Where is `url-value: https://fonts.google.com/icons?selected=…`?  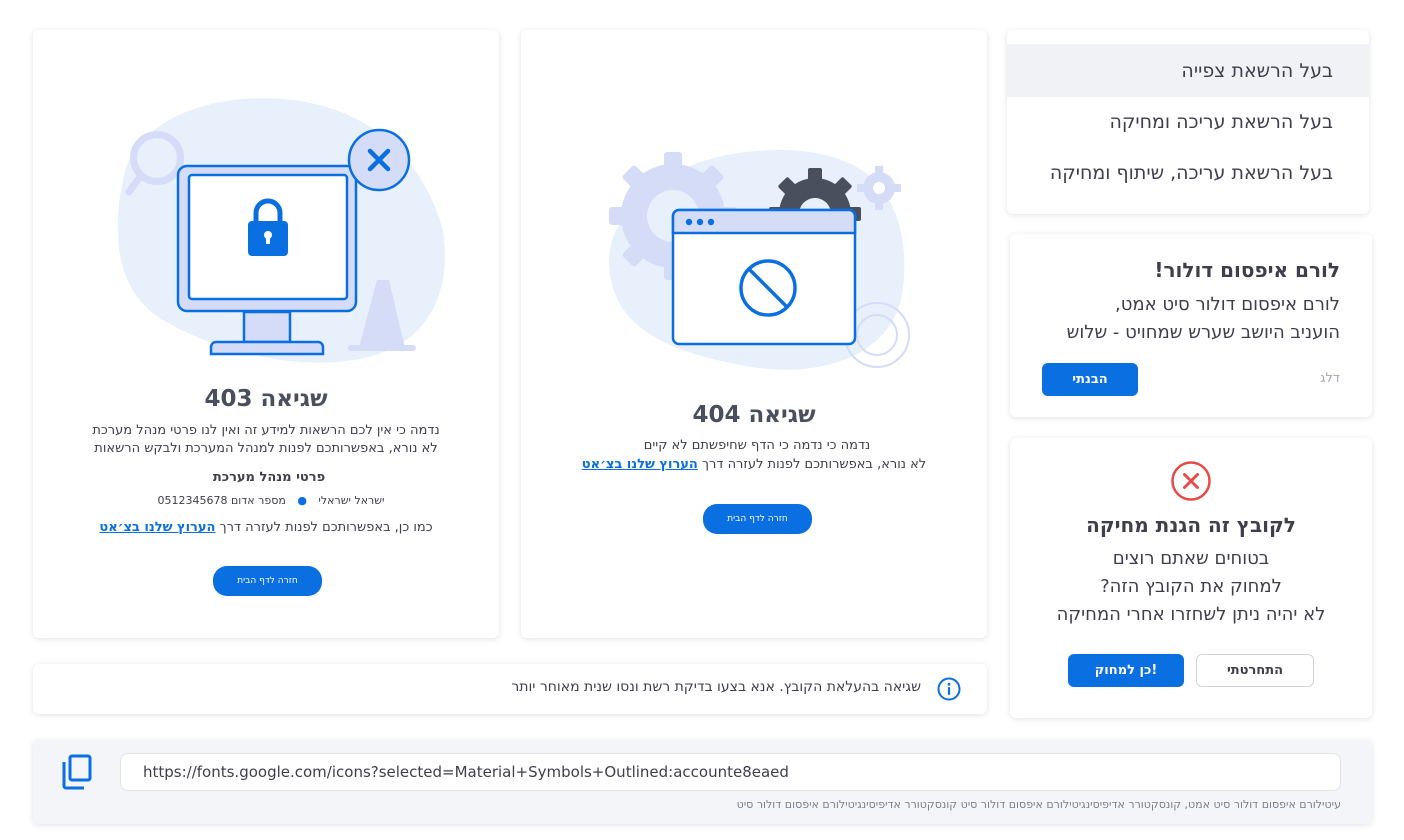 url-value: https://fonts.google.com/icons?selected=… is located at coordinates (466, 772).